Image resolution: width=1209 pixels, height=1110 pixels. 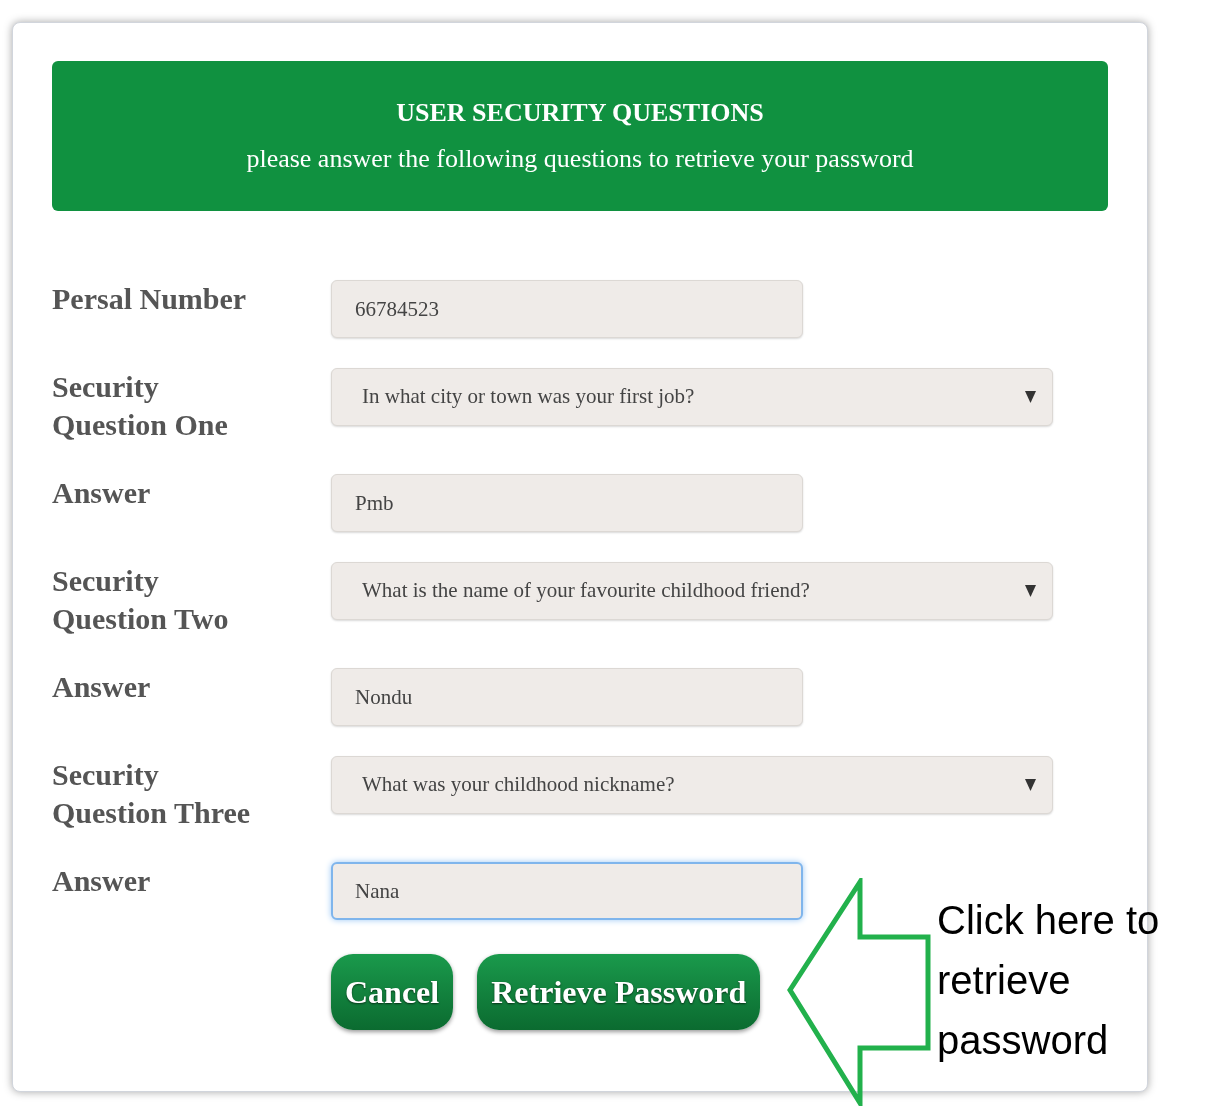 What do you see at coordinates (152, 794) in the screenshot?
I see `field-label: Security Question Three` at bounding box center [152, 794].